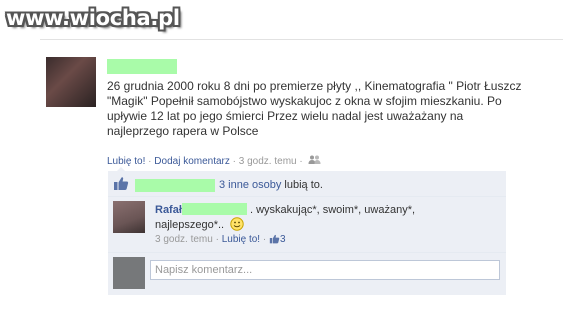 Image resolution: width=563 pixels, height=318 pixels. What do you see at coordinates (192, 161) in the screenshot?
I see `add-comment-link: Dodaj komentarz` at bounding box center [192, 161].